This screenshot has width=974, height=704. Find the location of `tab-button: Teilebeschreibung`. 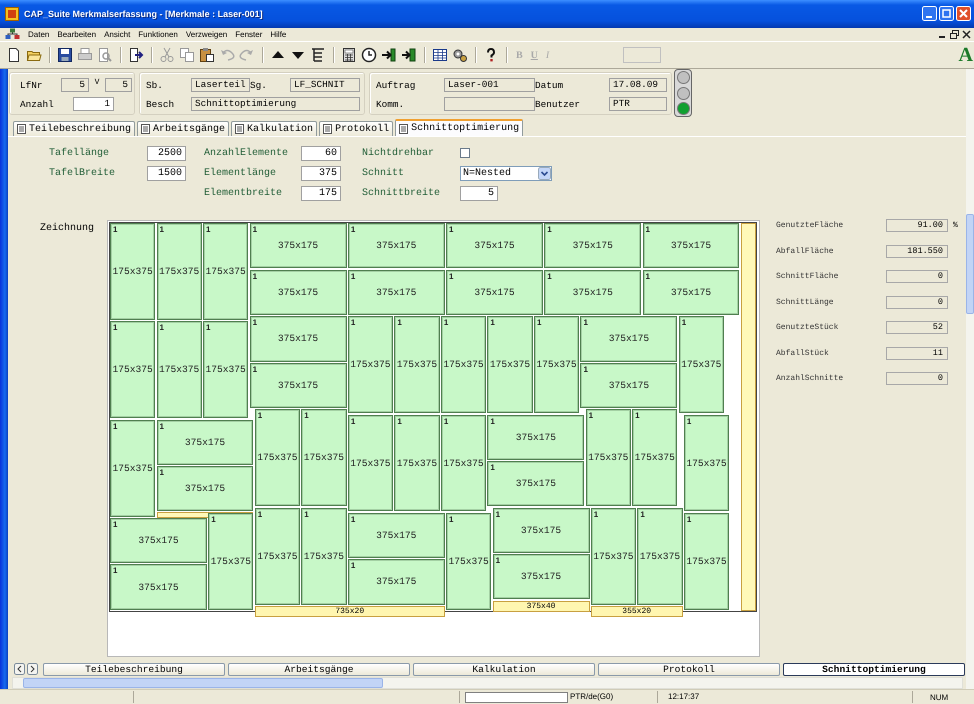

tab-button: Teilebeschreibung is located at coordinates (134, 669).